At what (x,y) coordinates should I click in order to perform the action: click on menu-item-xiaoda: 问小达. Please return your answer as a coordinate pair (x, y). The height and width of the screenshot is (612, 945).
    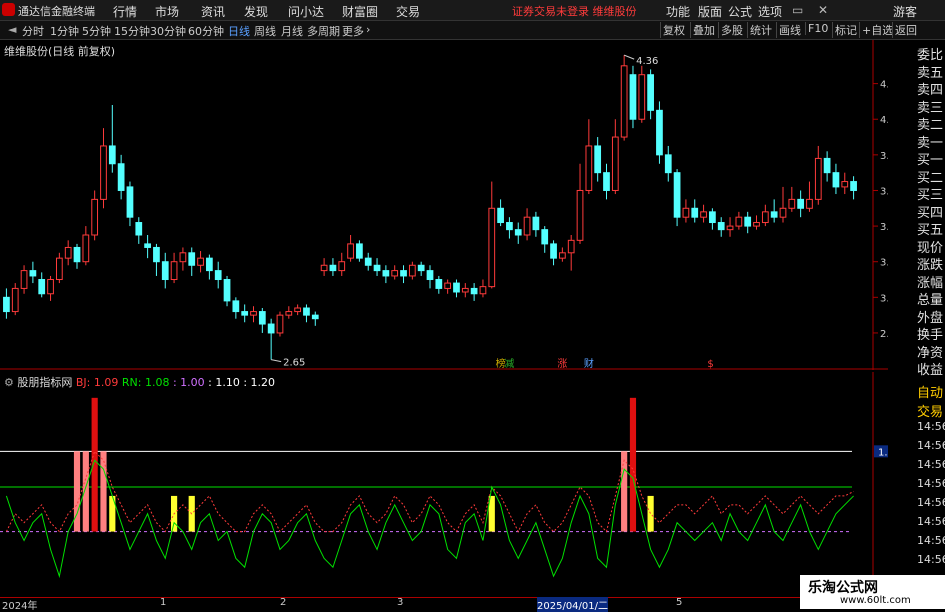
    Looking at the image, I should click on (306, 11).